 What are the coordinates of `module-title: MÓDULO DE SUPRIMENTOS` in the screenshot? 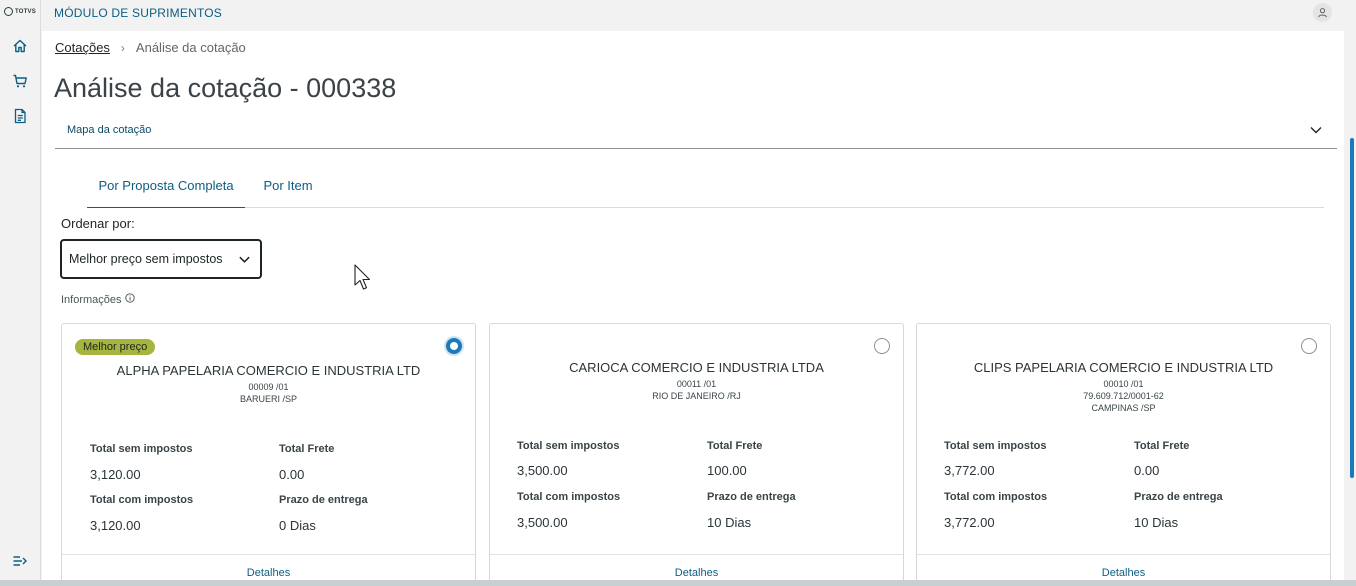 It's located at (138, 13).